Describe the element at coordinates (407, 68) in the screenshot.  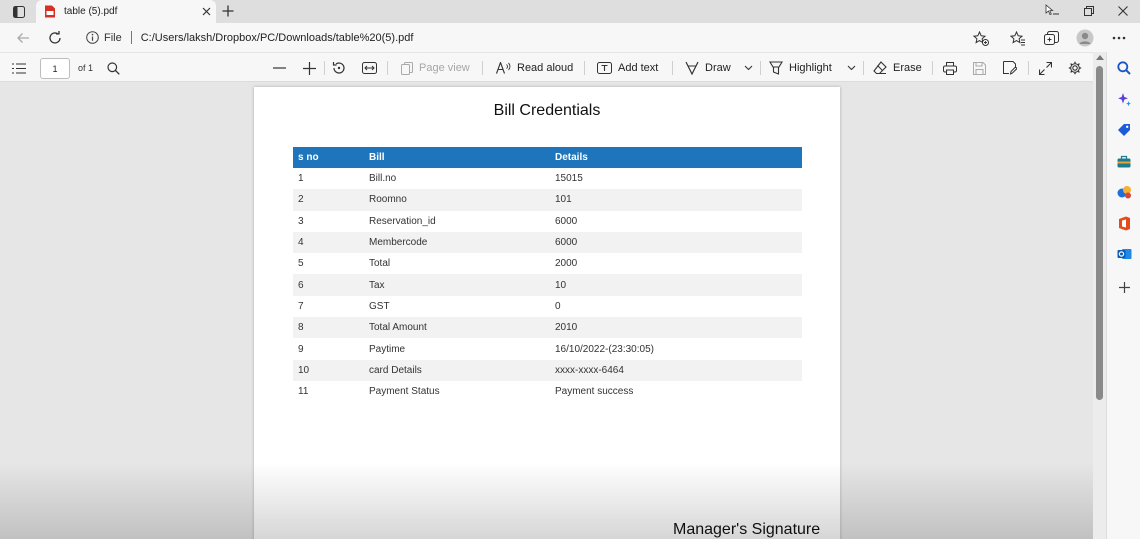
I see `page-view-icon` at that location.